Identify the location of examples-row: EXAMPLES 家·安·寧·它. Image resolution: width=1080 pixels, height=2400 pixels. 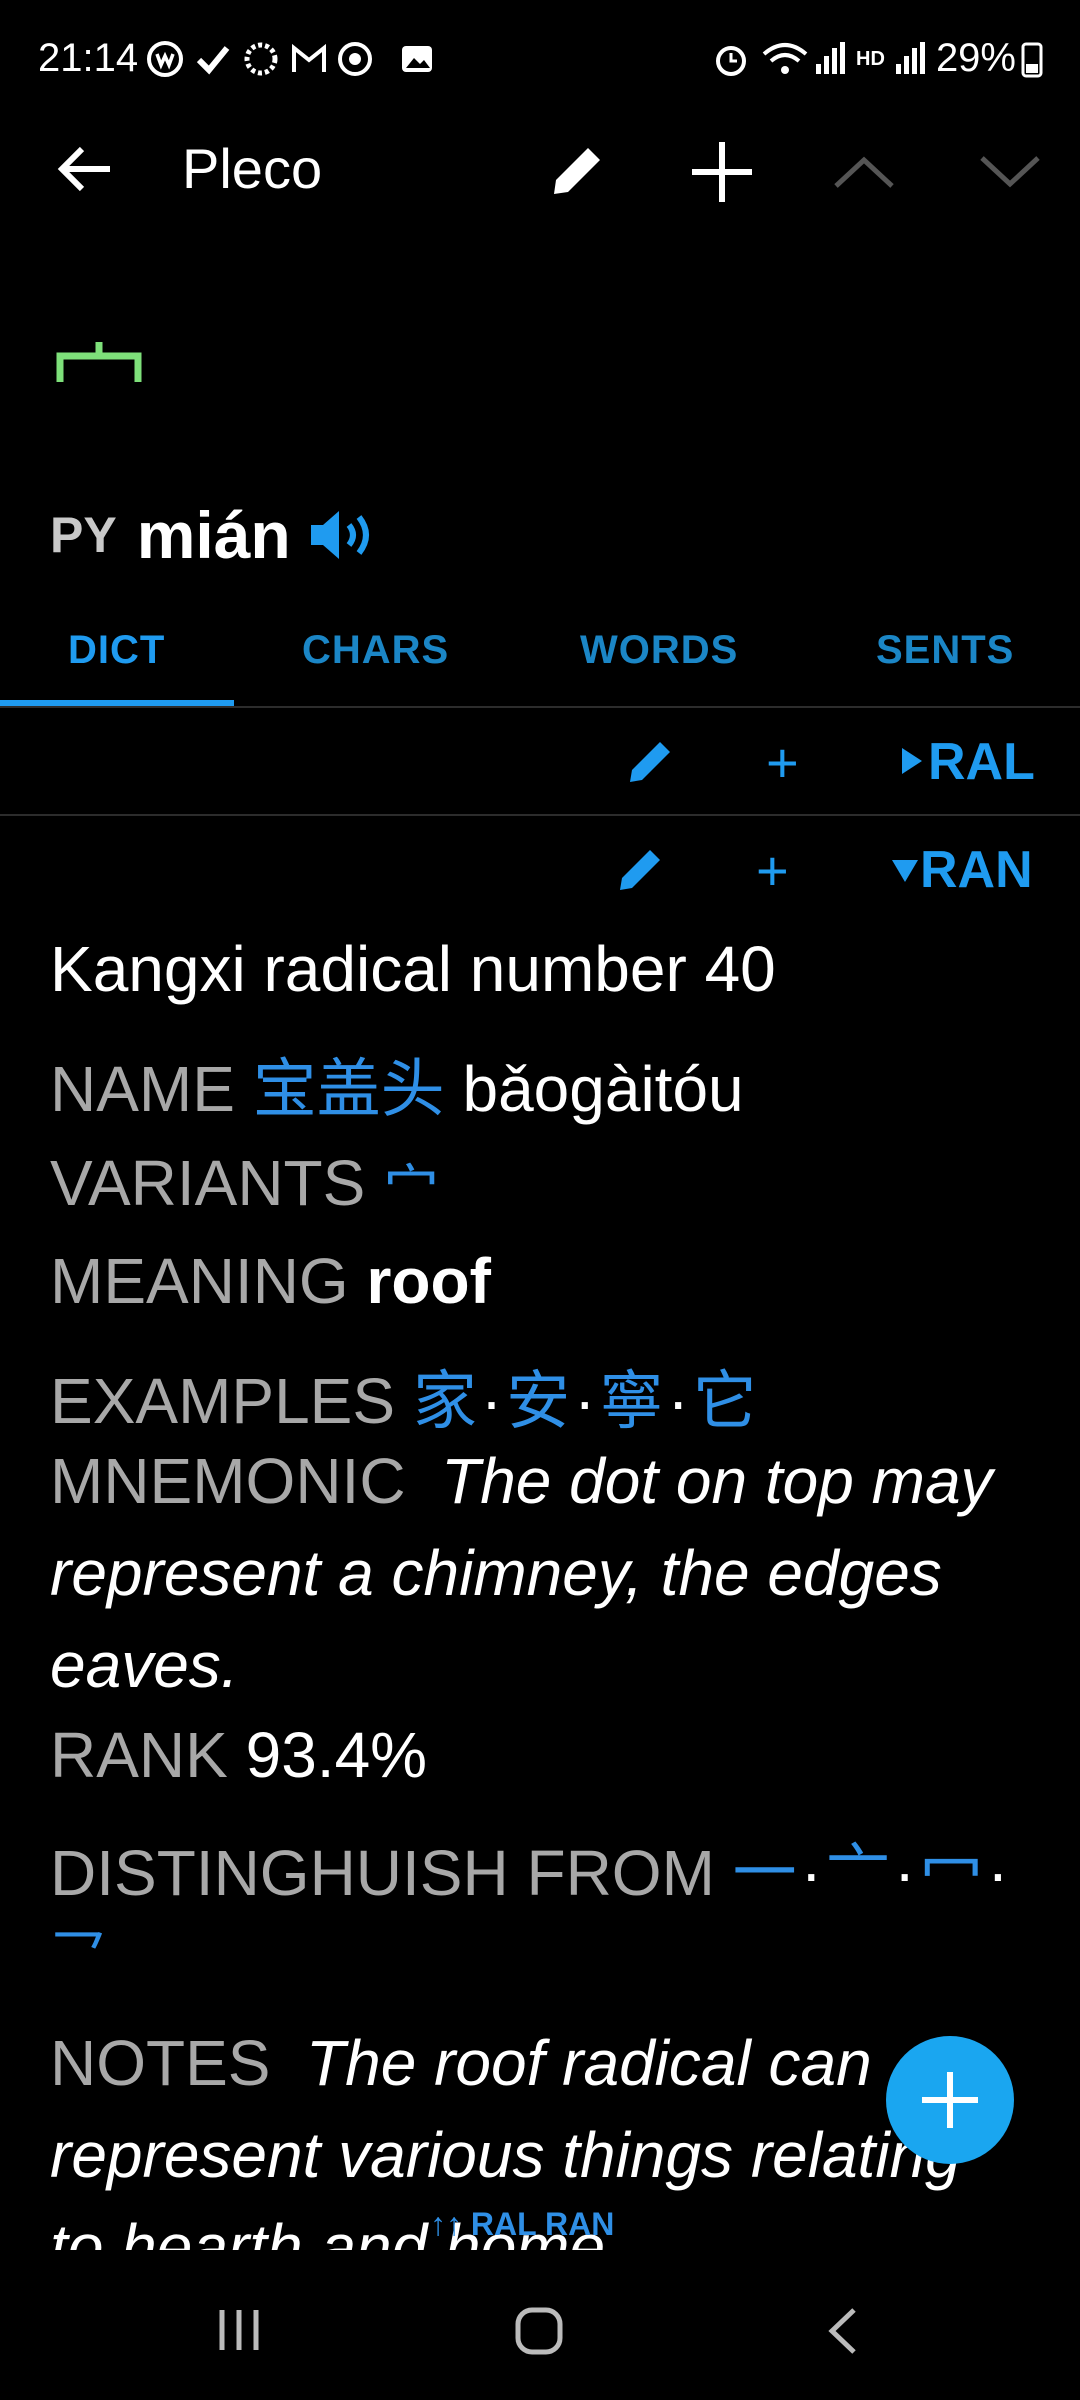
(403, 1401).